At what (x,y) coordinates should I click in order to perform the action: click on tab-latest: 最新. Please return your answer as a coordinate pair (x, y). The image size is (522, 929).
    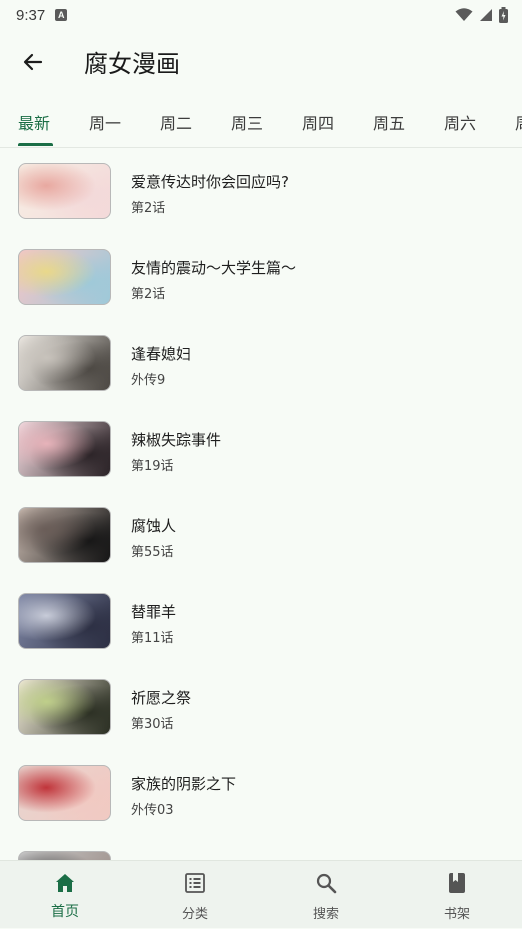
    Looking at the image, I should click on (34, 122).